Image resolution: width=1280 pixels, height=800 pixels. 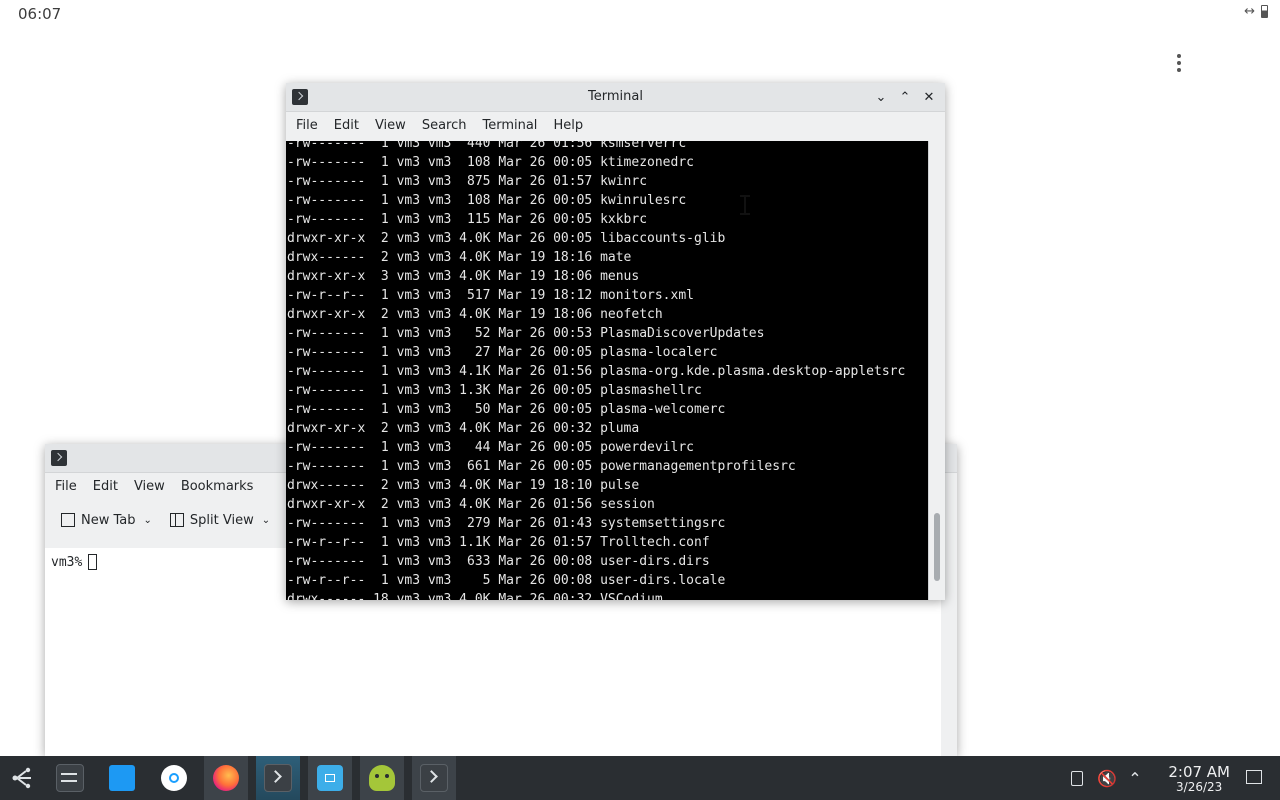 I want to click on konsole-icon, so click(x=278, y=778).